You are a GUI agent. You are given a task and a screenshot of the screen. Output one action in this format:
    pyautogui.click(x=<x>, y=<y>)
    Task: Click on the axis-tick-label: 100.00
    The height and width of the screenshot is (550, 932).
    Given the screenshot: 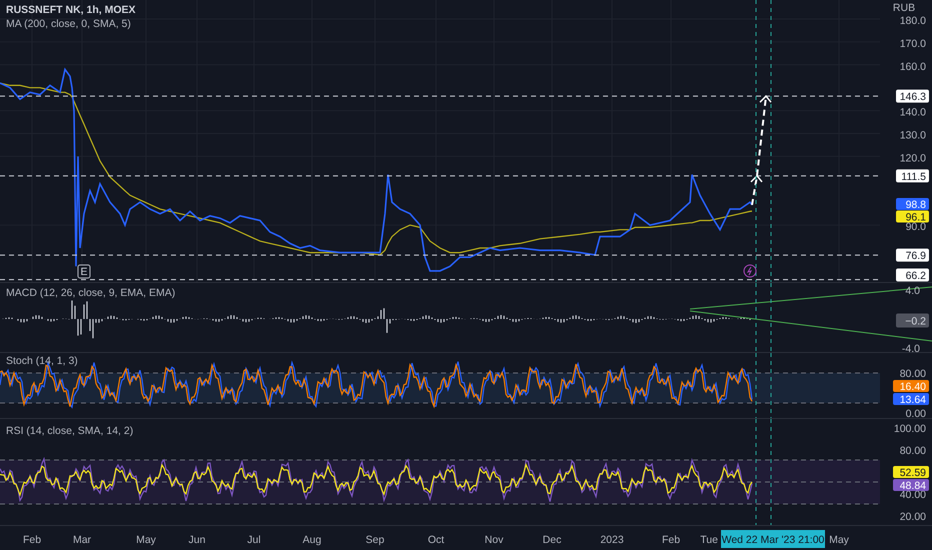 What is the action you would take?
    pyautogui.click(x=910, y=429)
    